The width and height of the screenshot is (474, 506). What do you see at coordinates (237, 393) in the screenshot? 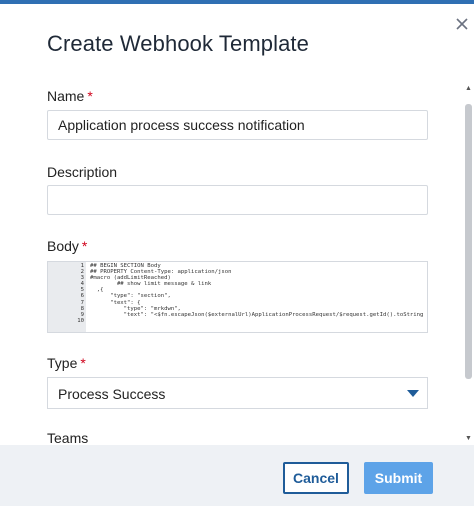
I see `type-select: Process Success` at bounding box center [237, 393].